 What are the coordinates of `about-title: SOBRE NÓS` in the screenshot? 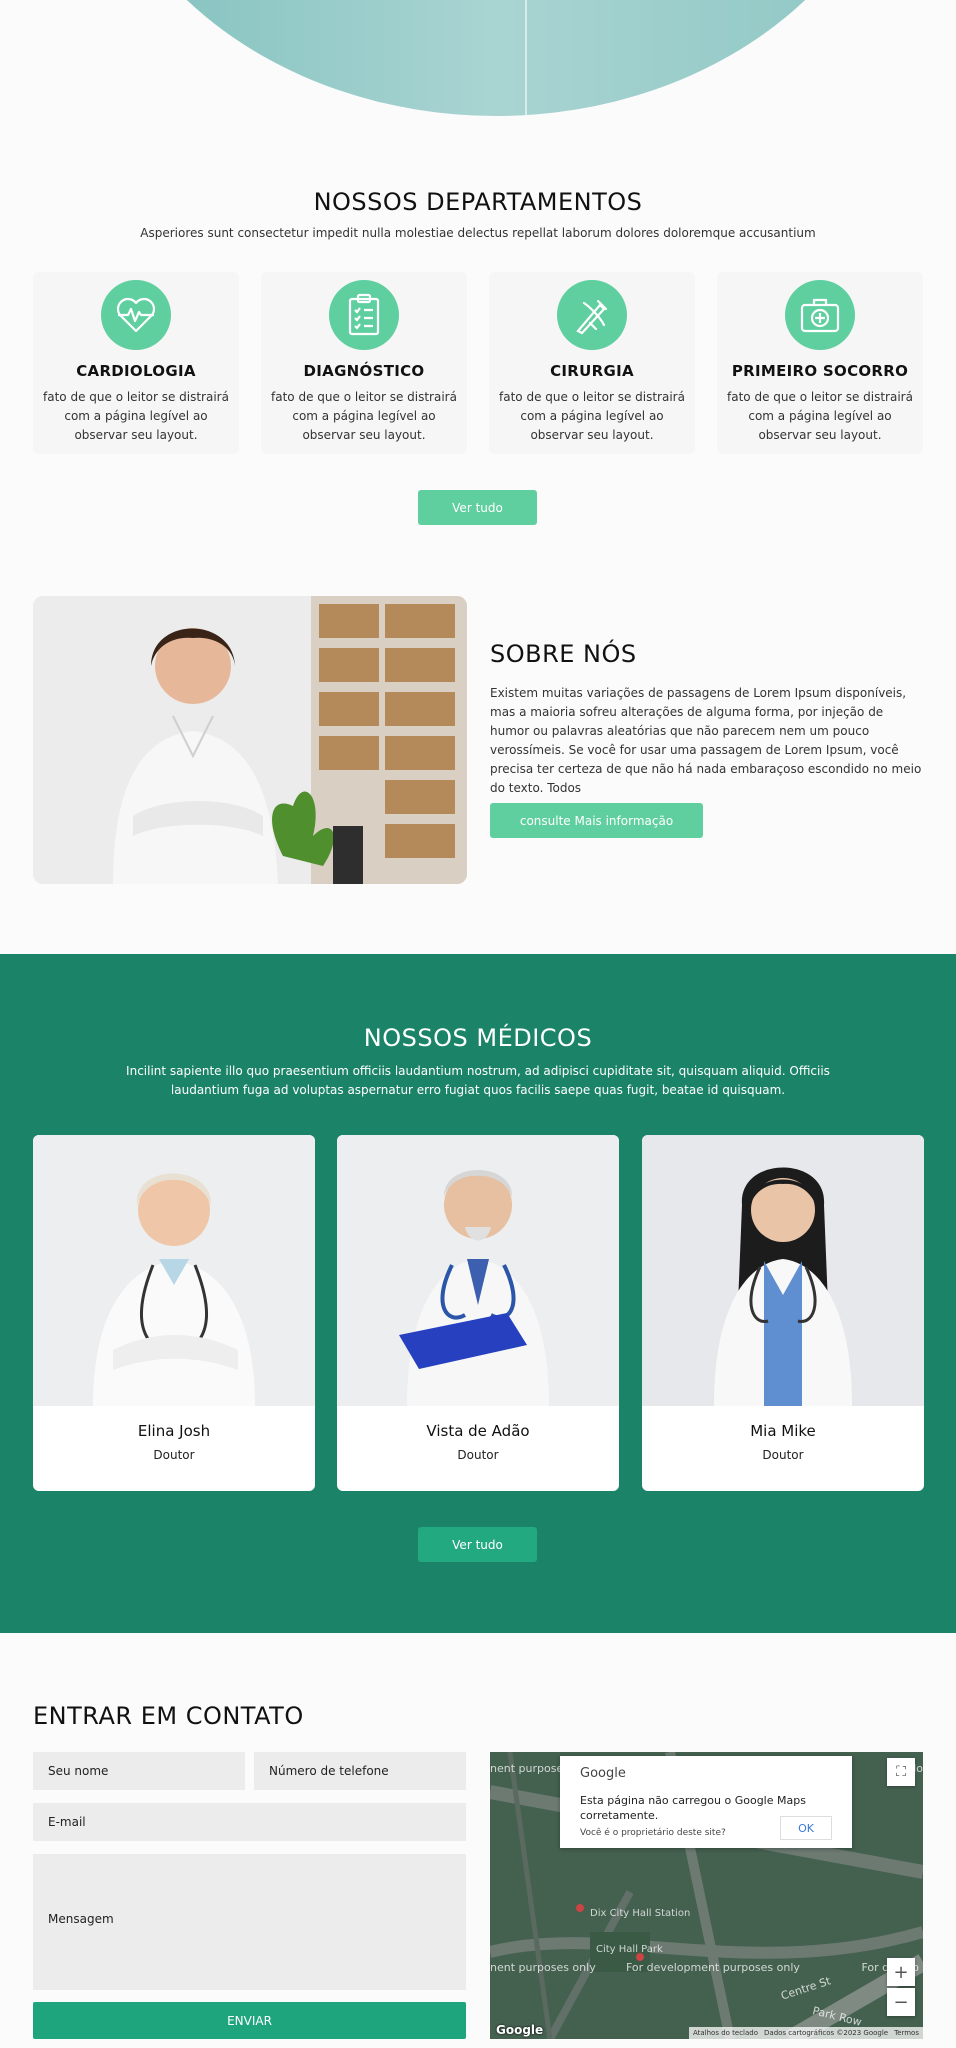 It's located at (563, 654).